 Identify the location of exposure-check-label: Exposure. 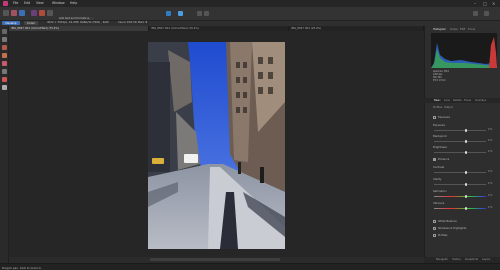
(444, 117).